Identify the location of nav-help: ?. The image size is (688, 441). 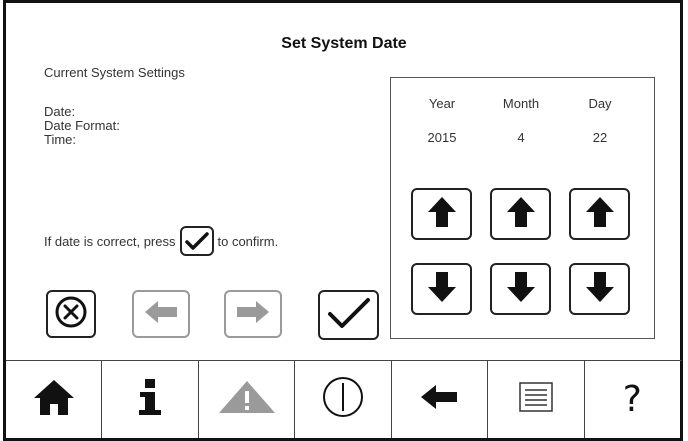
(632, 399).